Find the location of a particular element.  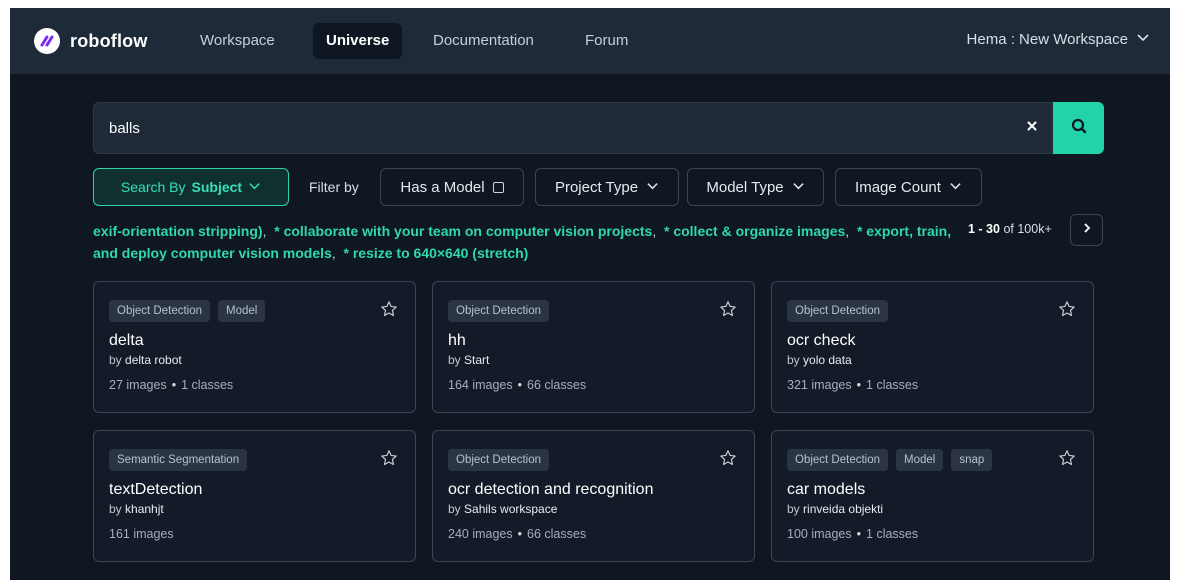

tag-item: exif-orientation stripping) is located at coordinates (178, 231).